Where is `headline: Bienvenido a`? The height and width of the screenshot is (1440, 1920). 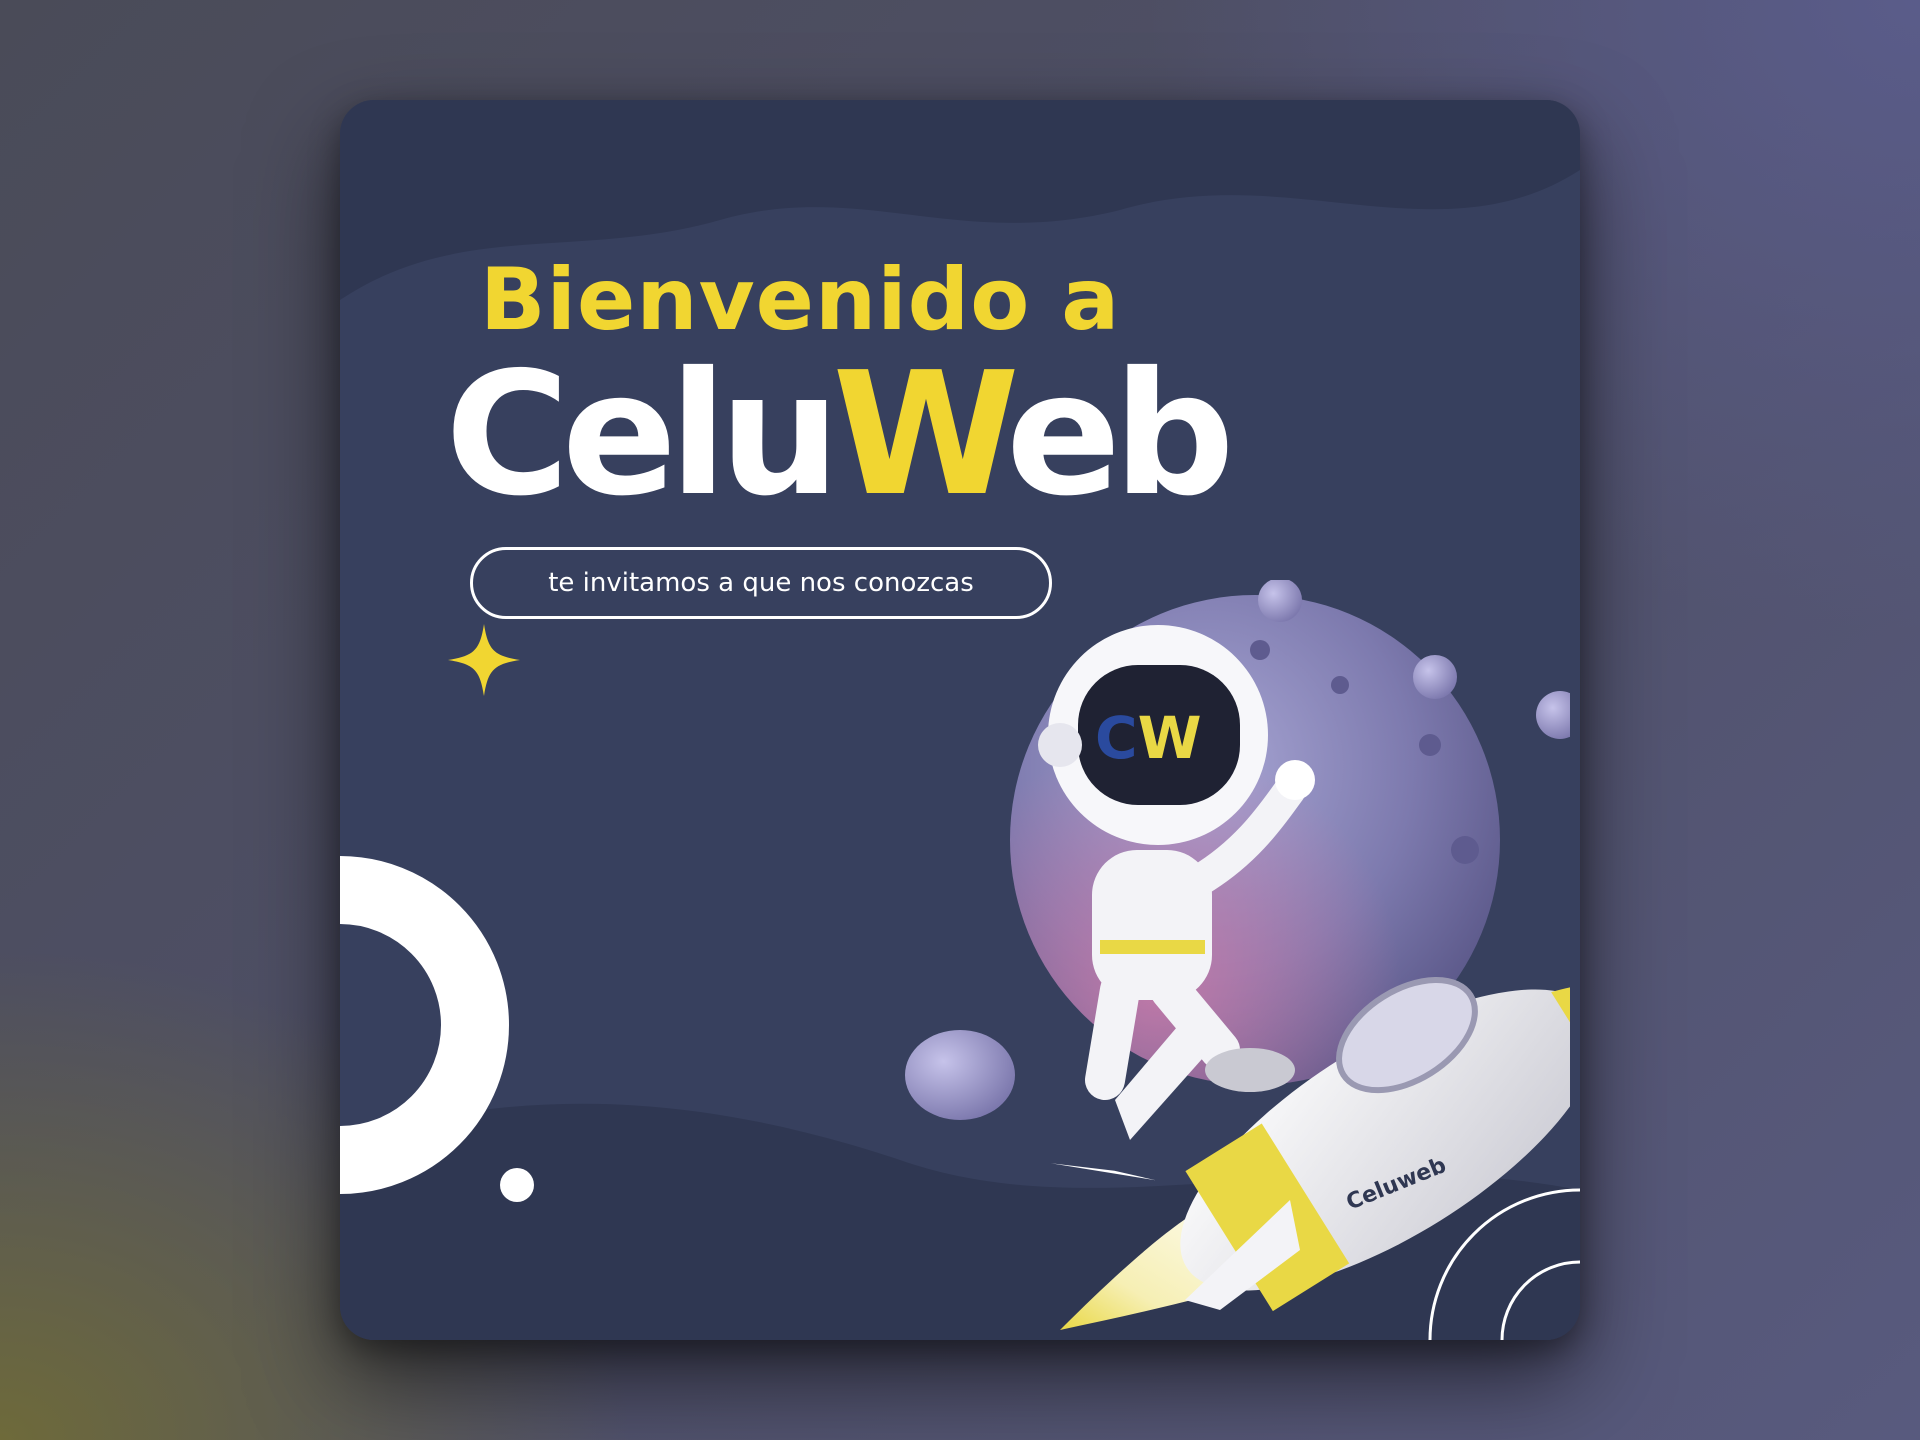 headline: Bienvenido a is located at coordinates (800, 300).